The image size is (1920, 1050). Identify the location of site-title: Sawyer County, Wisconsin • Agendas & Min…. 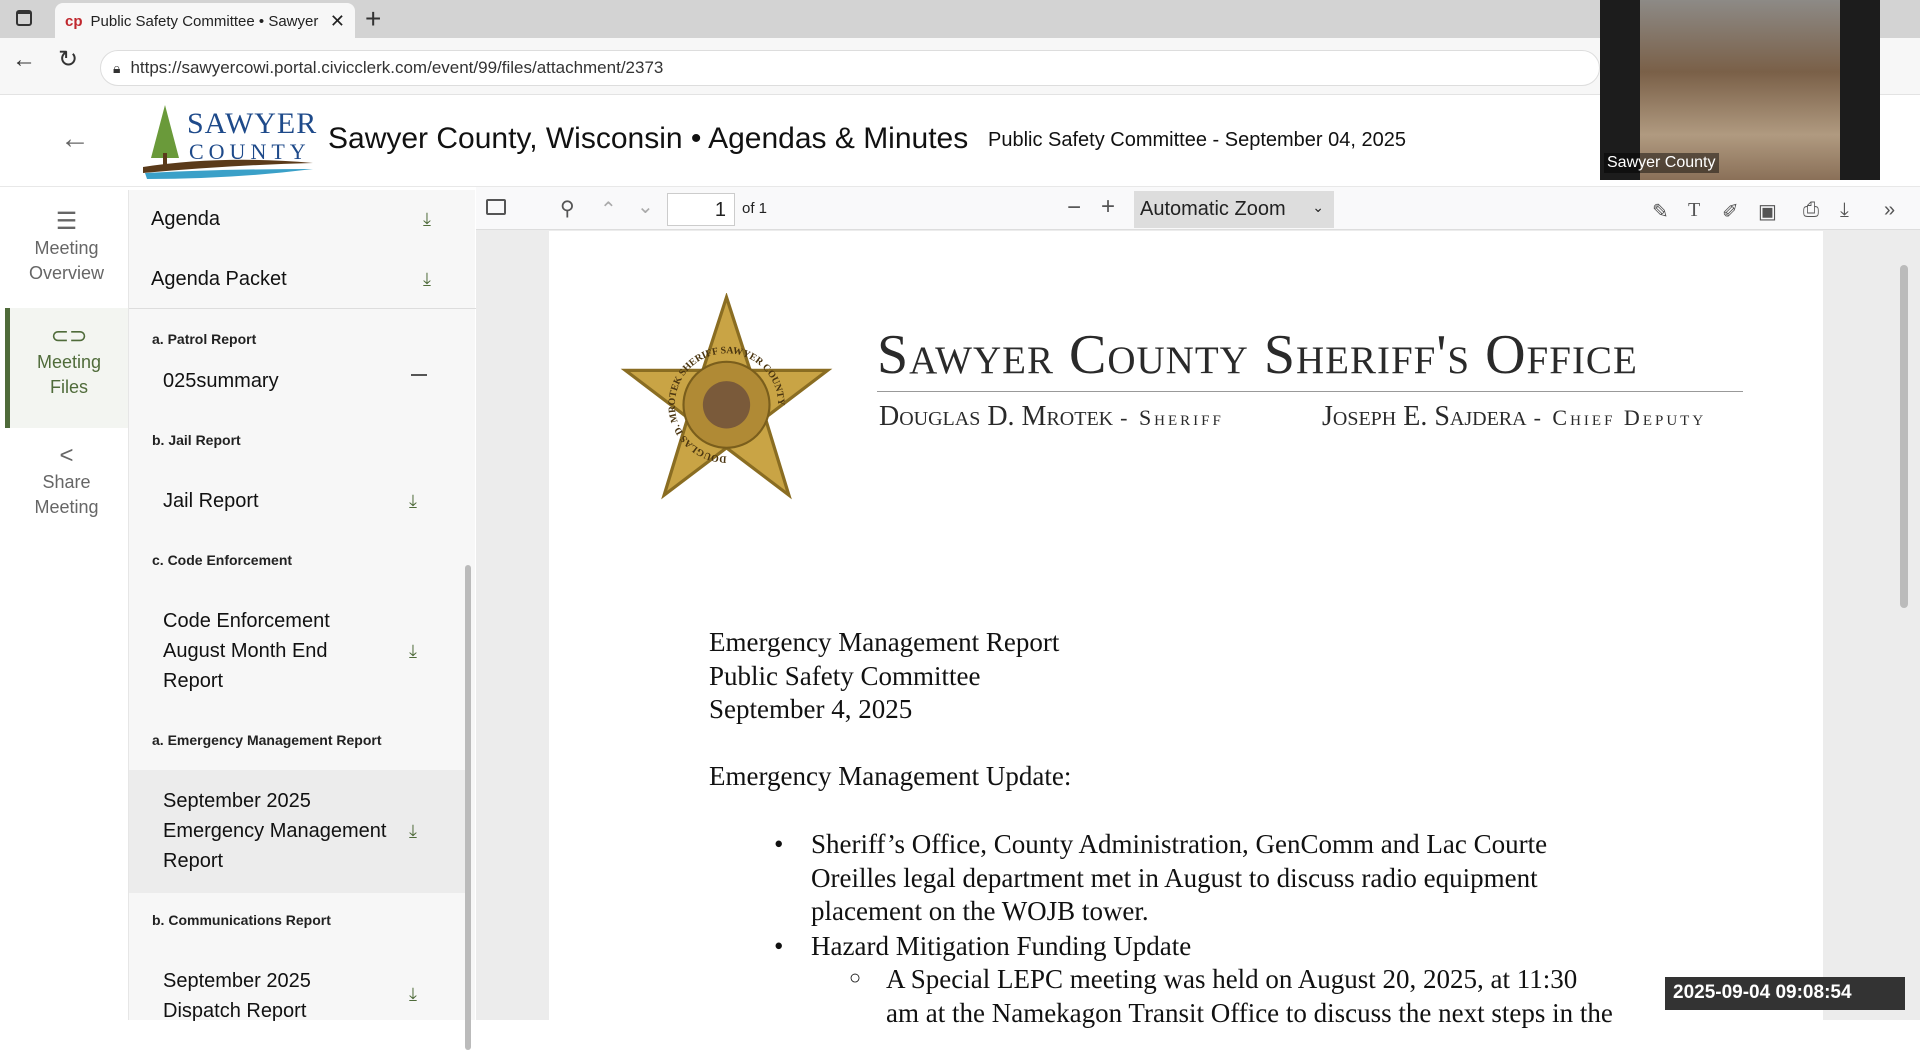
(648, 138).